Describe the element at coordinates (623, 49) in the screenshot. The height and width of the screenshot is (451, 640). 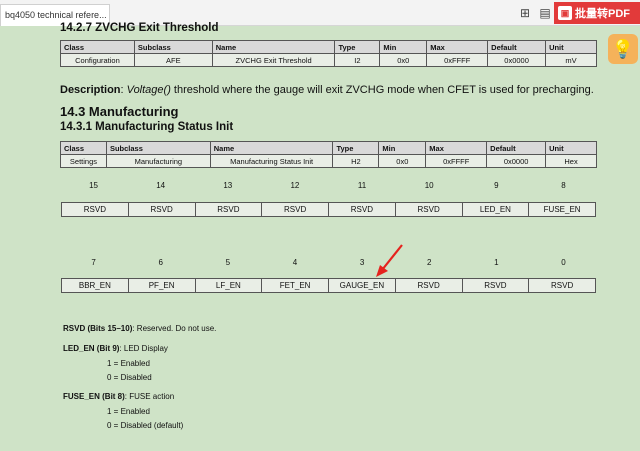
I see `lightbulb-icon: 💡` at that location.